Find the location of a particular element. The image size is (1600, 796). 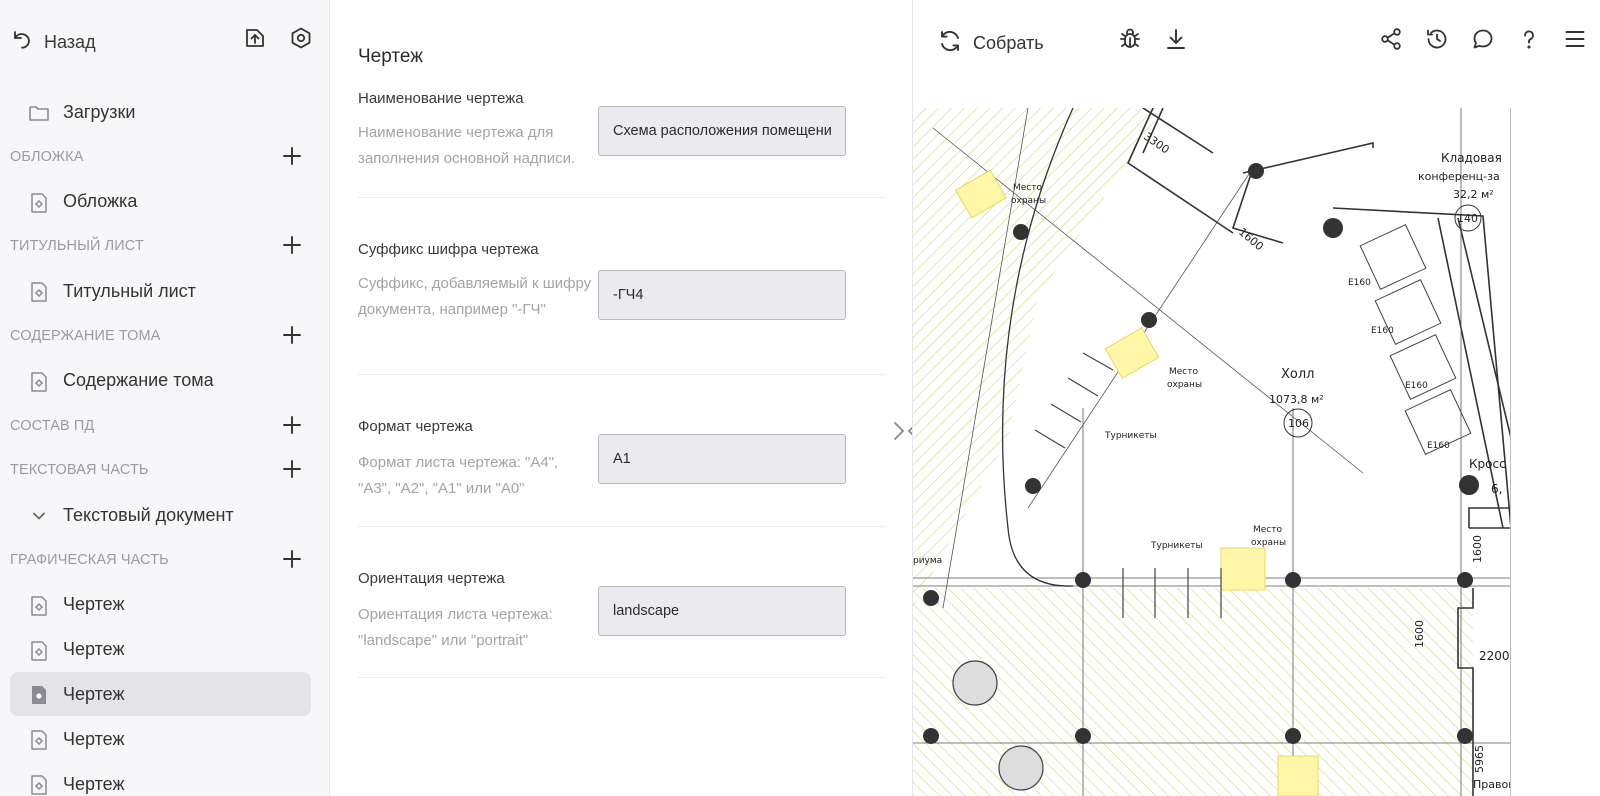

sidebar-section-header: ГРАФИЧЕСКАЯ ЧАСТЬ is located at coordinates (160, 560).